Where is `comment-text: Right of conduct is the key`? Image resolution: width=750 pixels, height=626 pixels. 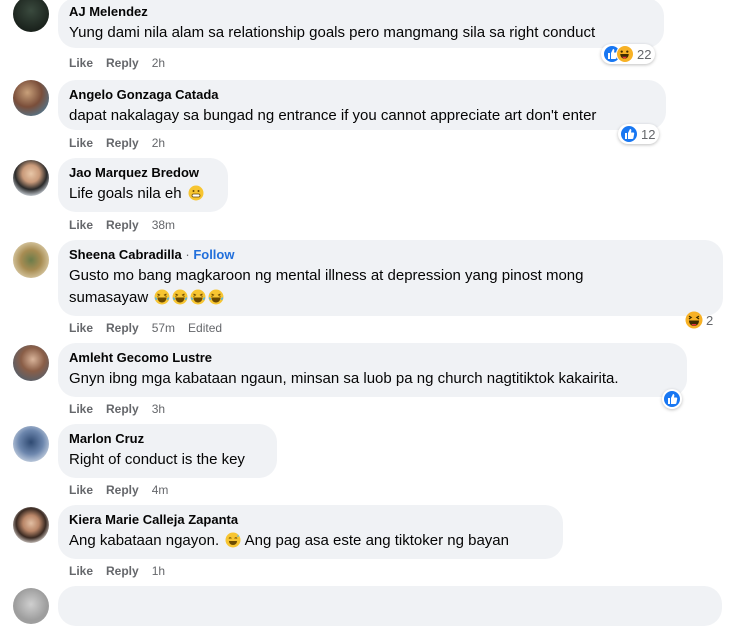 comment-text: Right of conduct is the key is located at coordinates (157, 459).